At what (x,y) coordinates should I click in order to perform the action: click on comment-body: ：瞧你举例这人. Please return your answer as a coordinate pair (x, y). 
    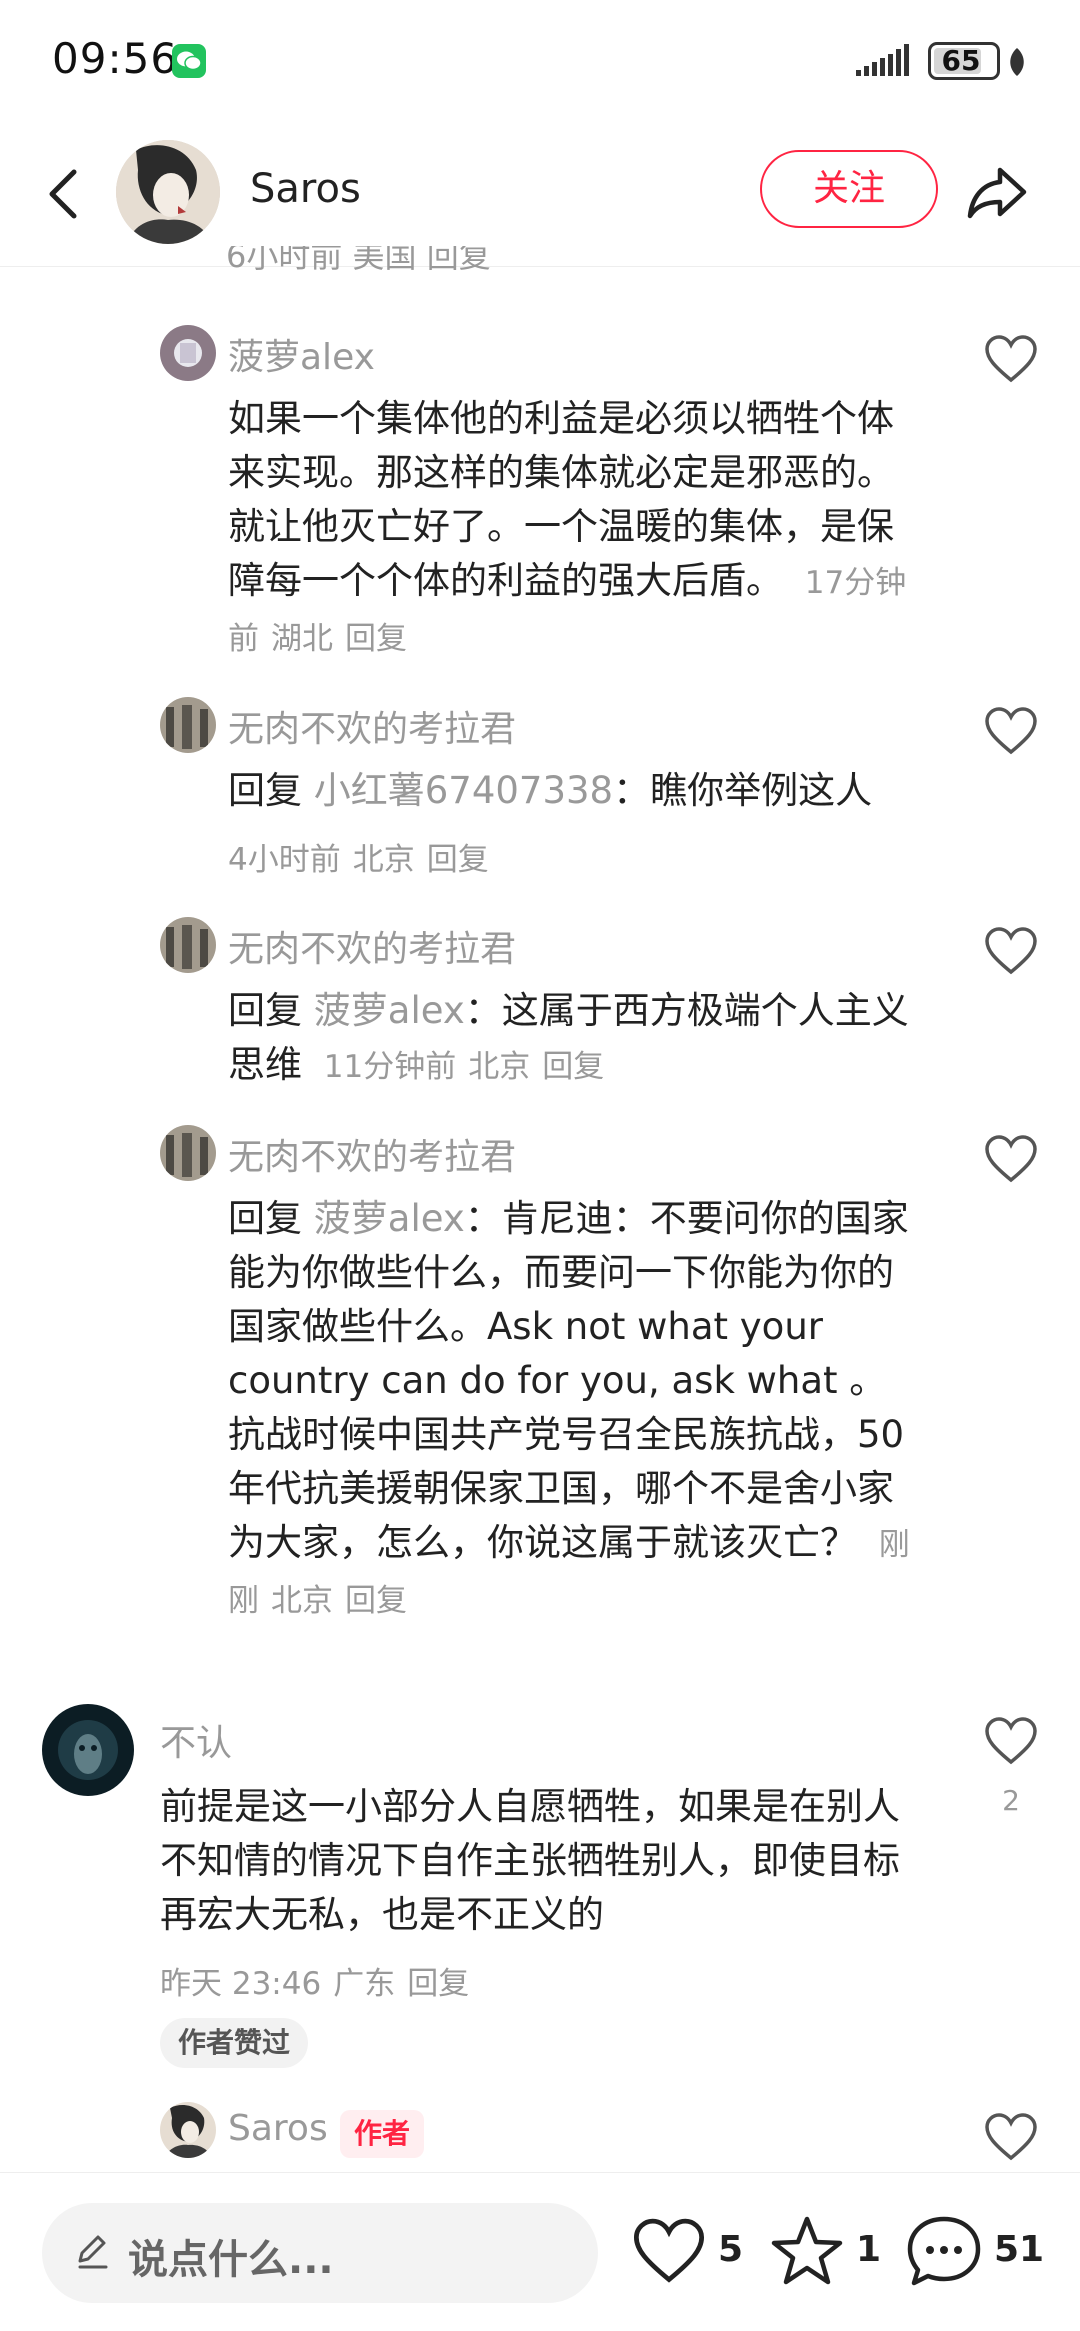
    Looking at the image, I should click on (743, 790).